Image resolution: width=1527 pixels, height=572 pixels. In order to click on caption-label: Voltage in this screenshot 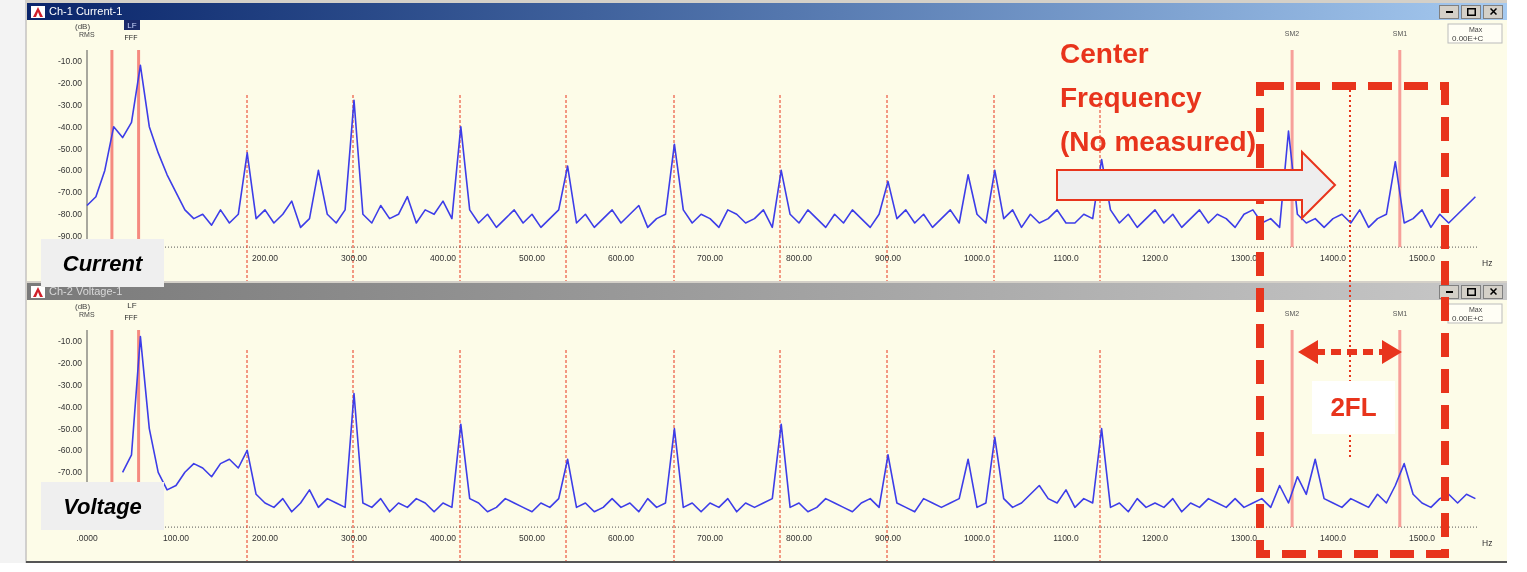, I will do `click(102, 506)`.